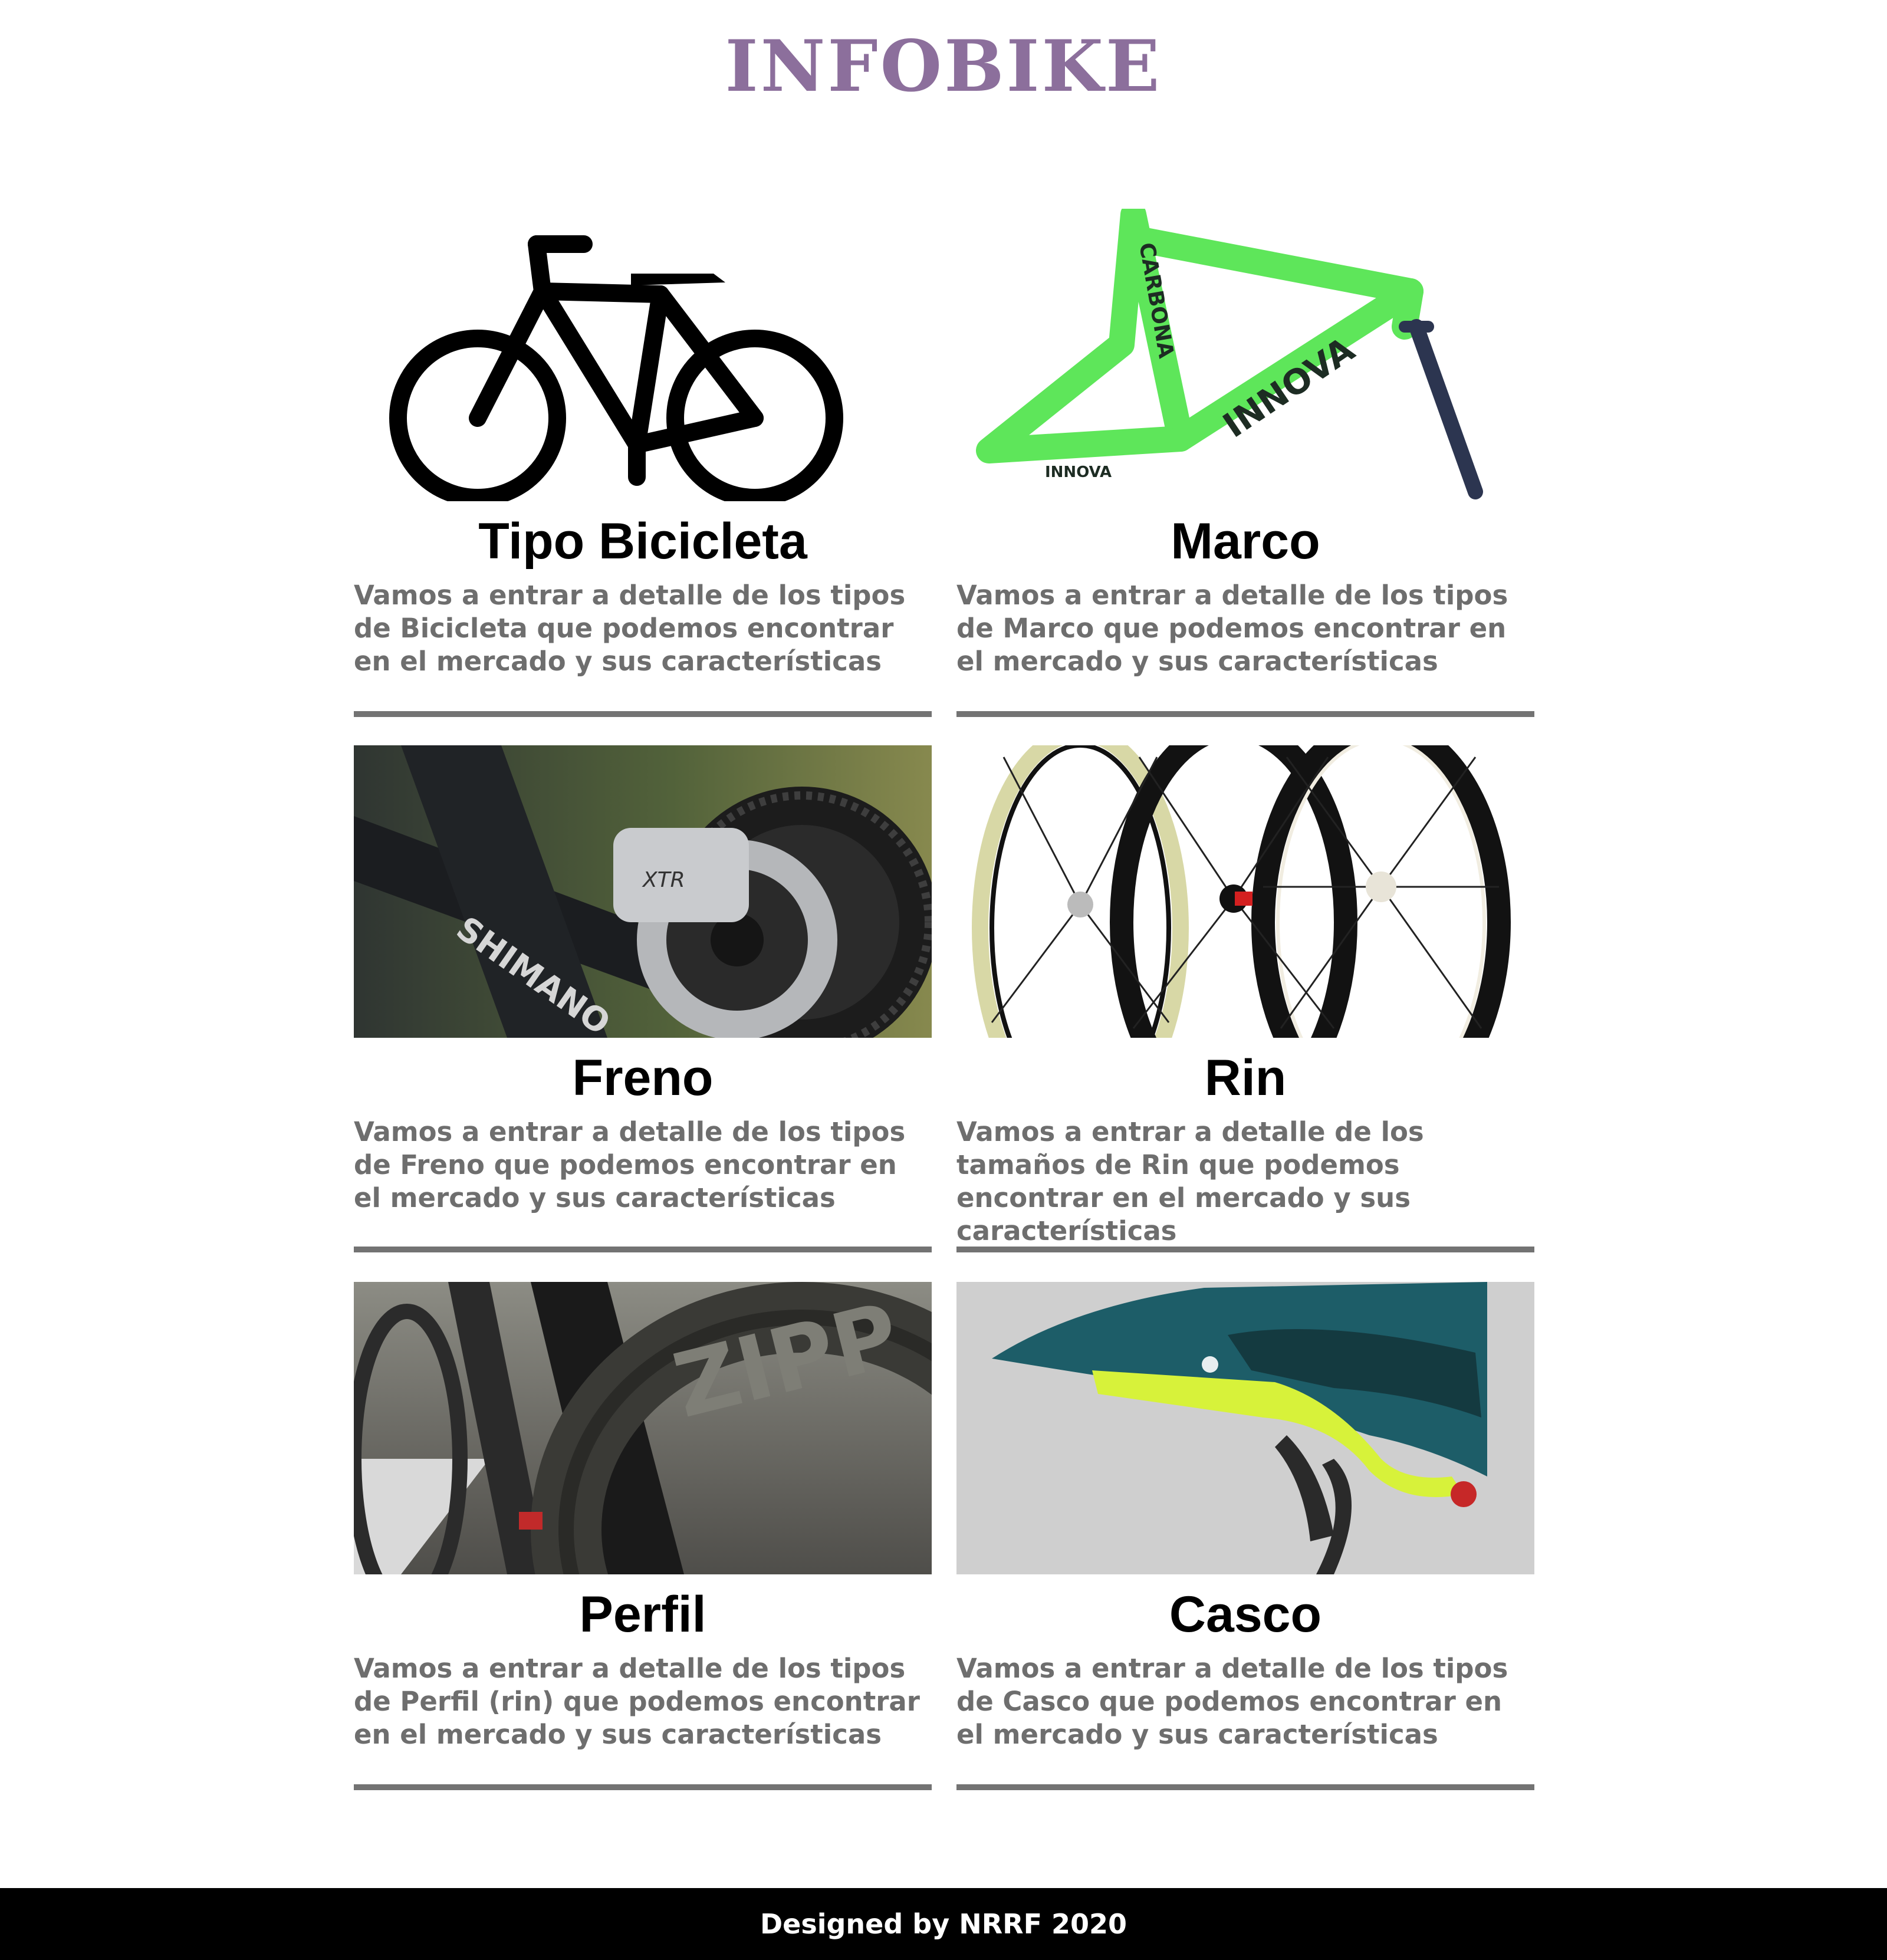  I want to click on footer: Designed by NRRF 2020, so click(943, 1924).